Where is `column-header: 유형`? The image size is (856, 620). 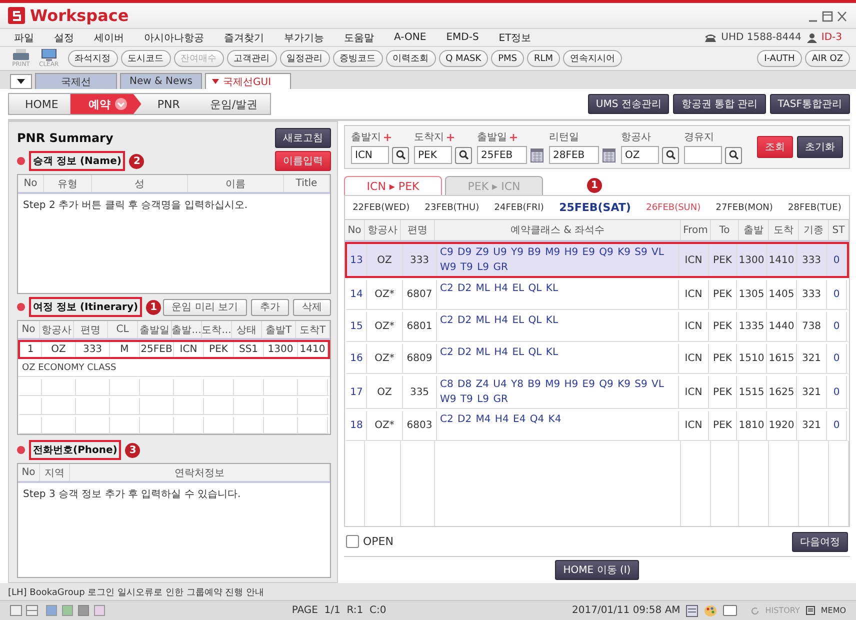 column-header: 유형 is located at coordinates (68, 183).